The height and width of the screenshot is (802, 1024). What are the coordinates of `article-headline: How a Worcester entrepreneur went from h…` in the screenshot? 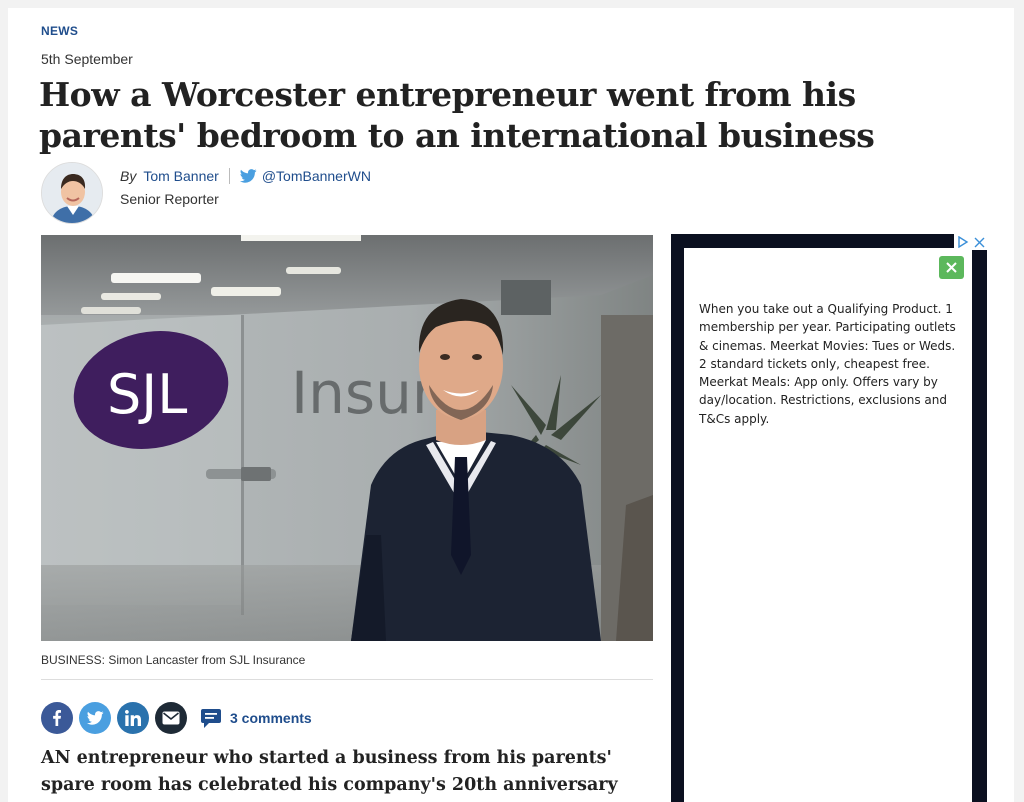 It's located at (457, 115).